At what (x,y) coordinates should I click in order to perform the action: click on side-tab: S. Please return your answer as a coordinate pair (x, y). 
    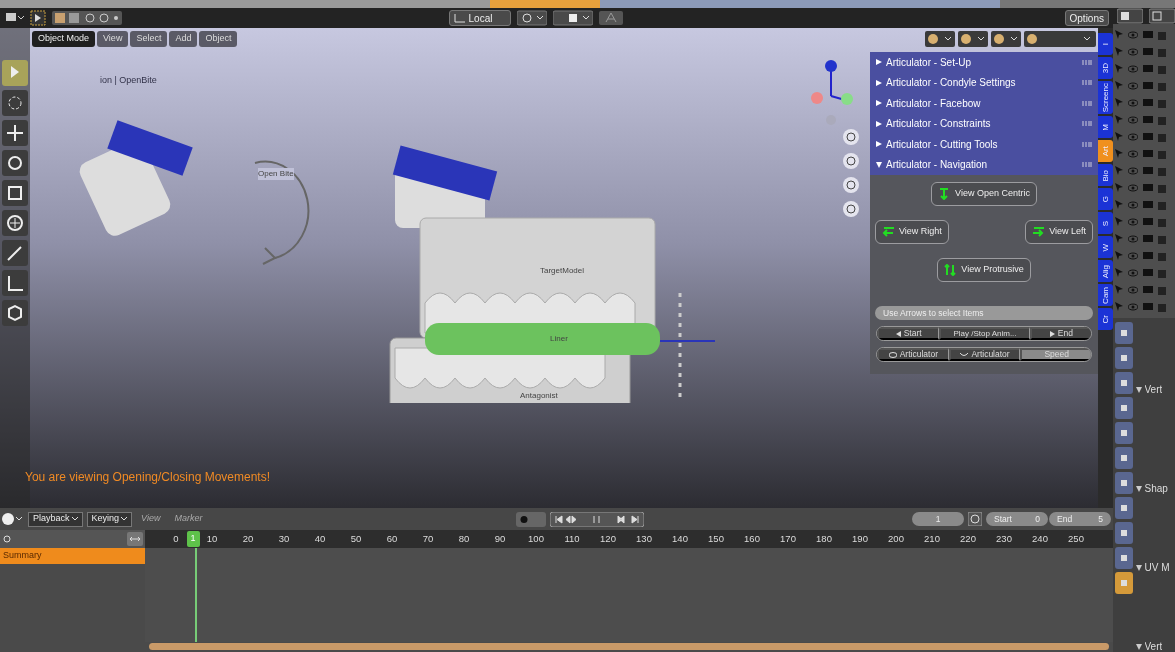
    Looking at the image, I should click on (1105, 223).